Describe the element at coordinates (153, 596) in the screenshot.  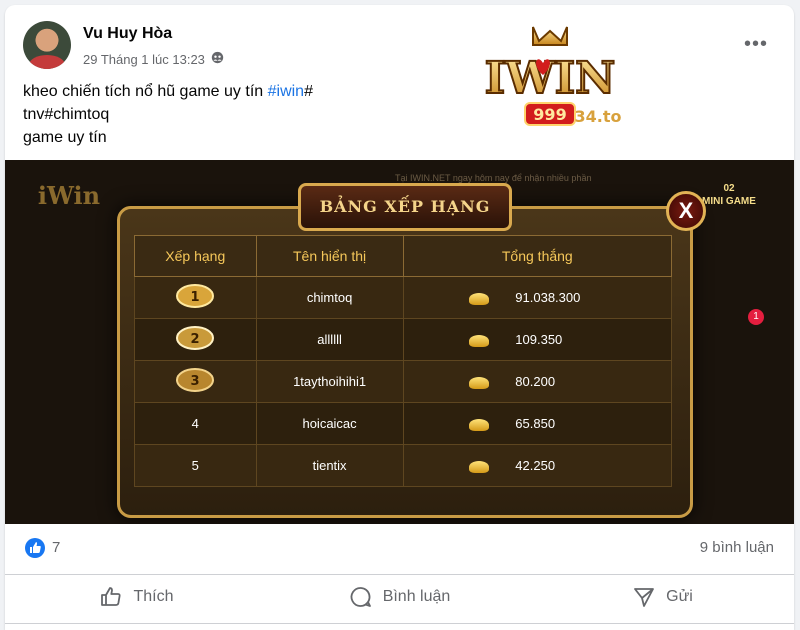
I see `like-label: Thích` at that location.